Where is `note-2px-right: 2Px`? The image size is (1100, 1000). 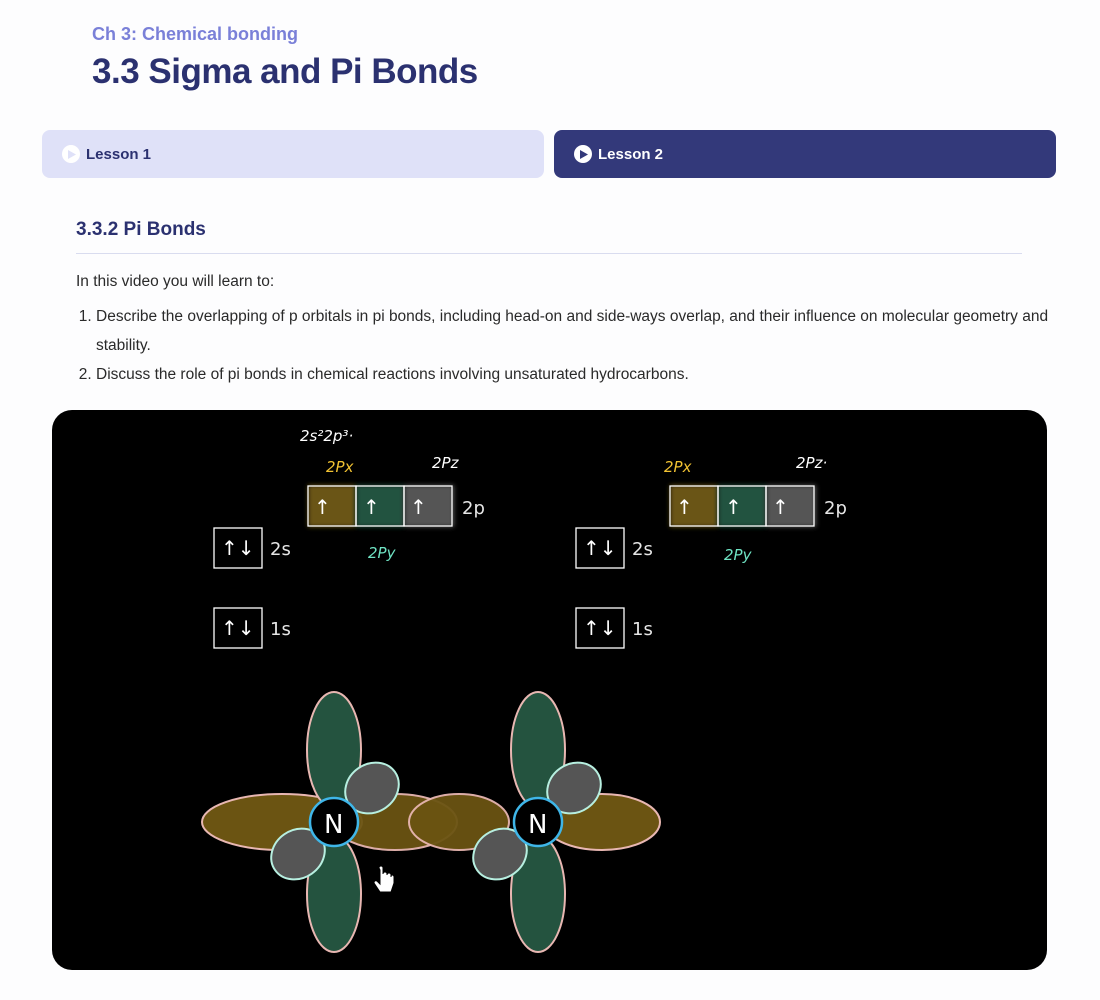
note-2px-right: 2Px is located at coordinates (678, 467).